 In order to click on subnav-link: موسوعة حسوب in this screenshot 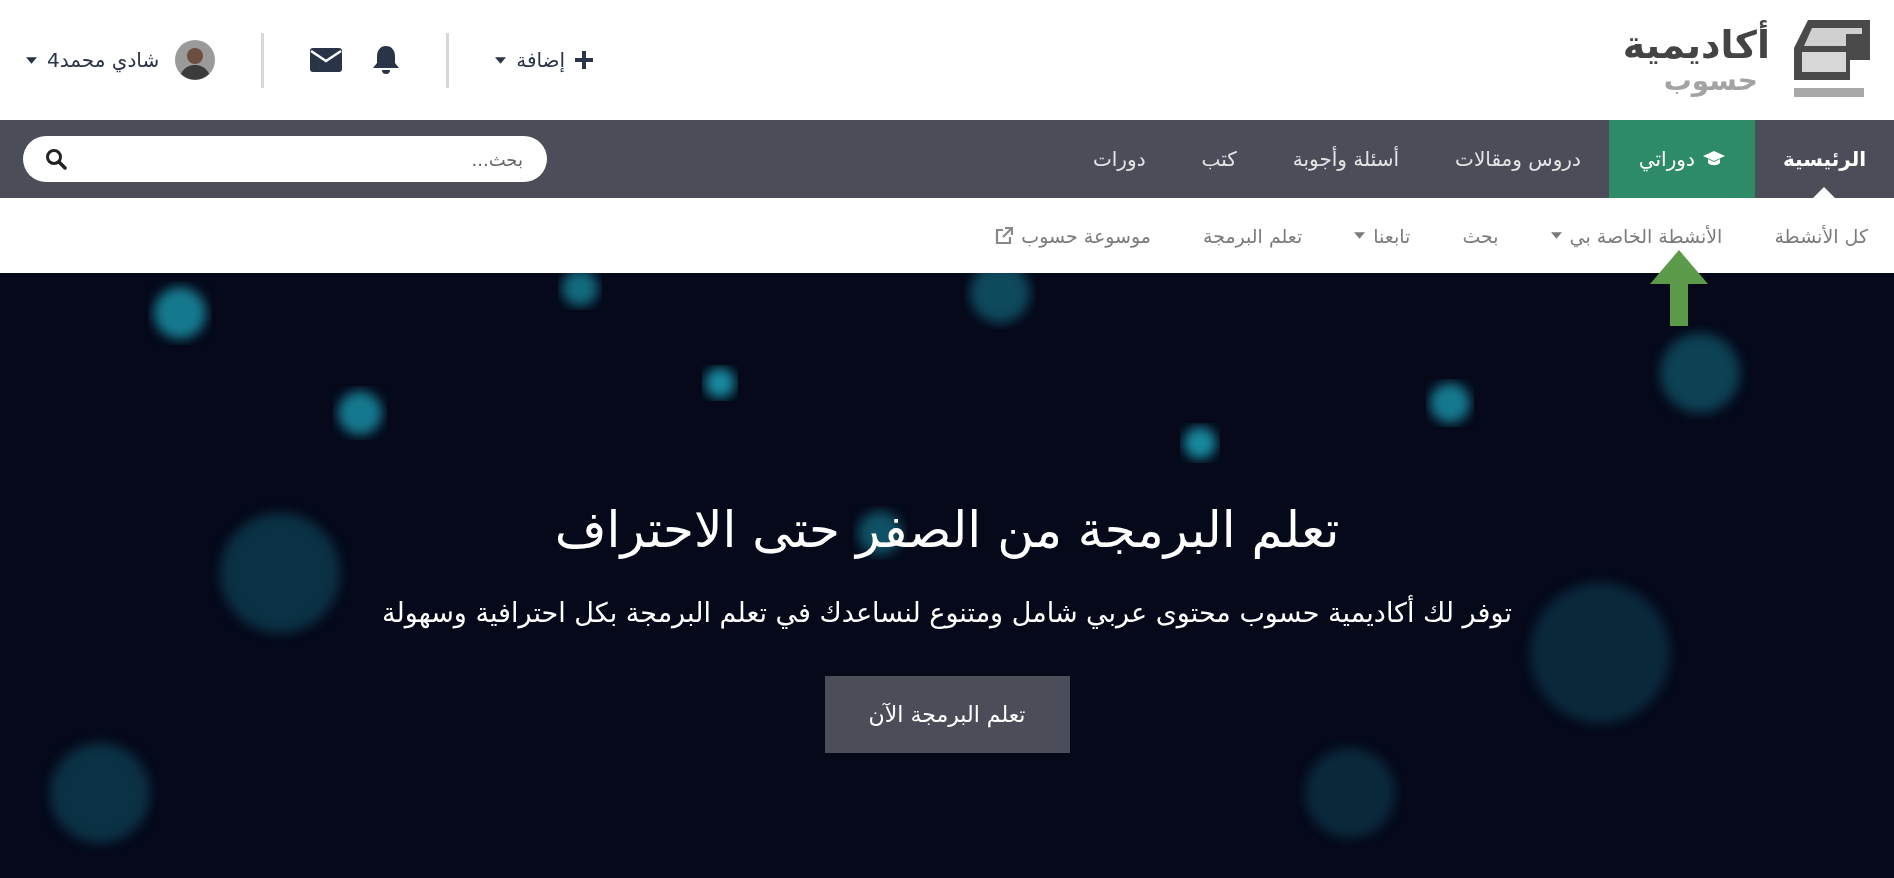, I will do `click(1073, 235)`.